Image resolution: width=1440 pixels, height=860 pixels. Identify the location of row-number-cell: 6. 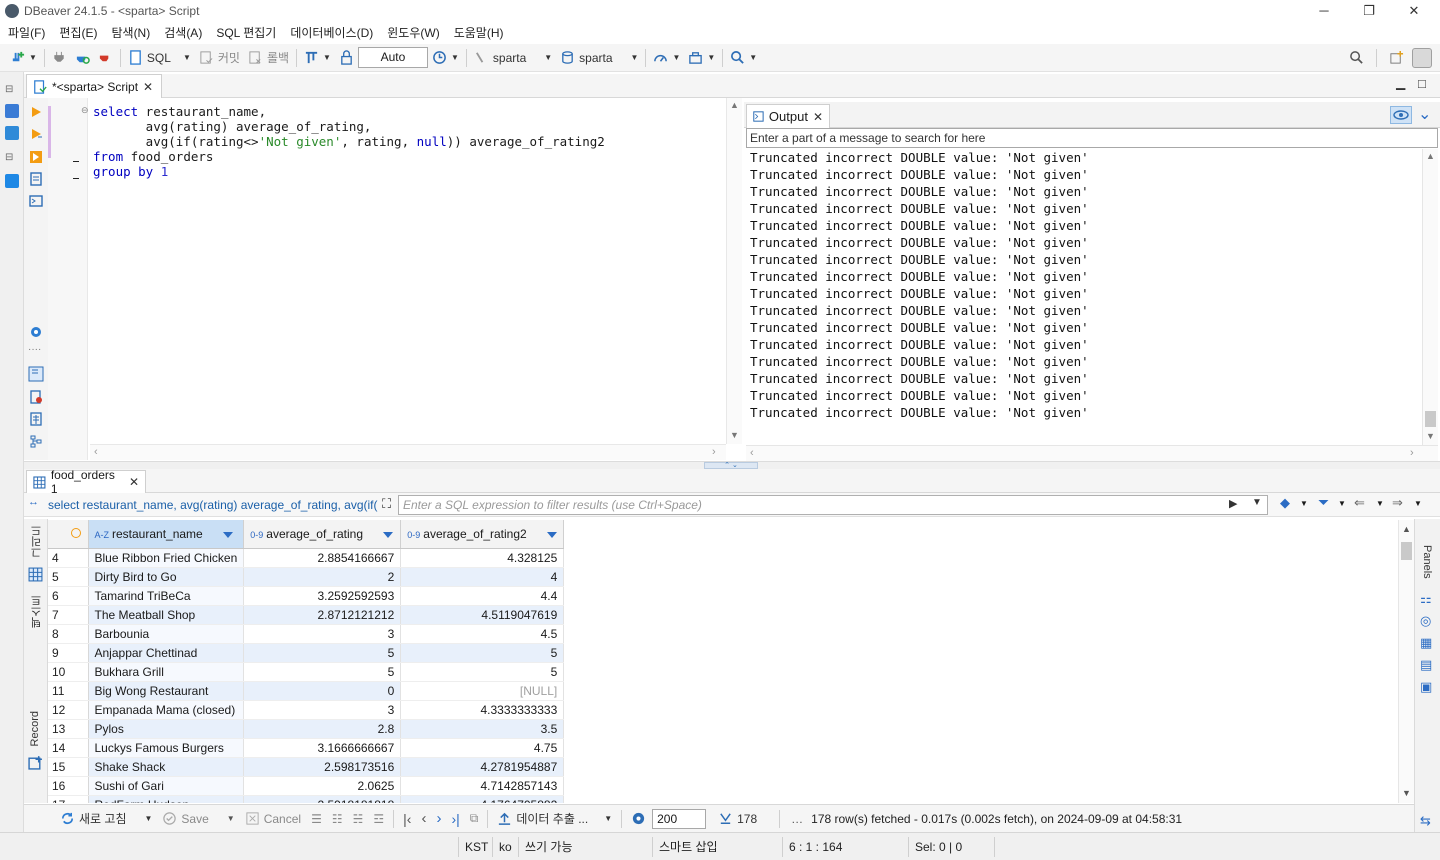
(68, 596).